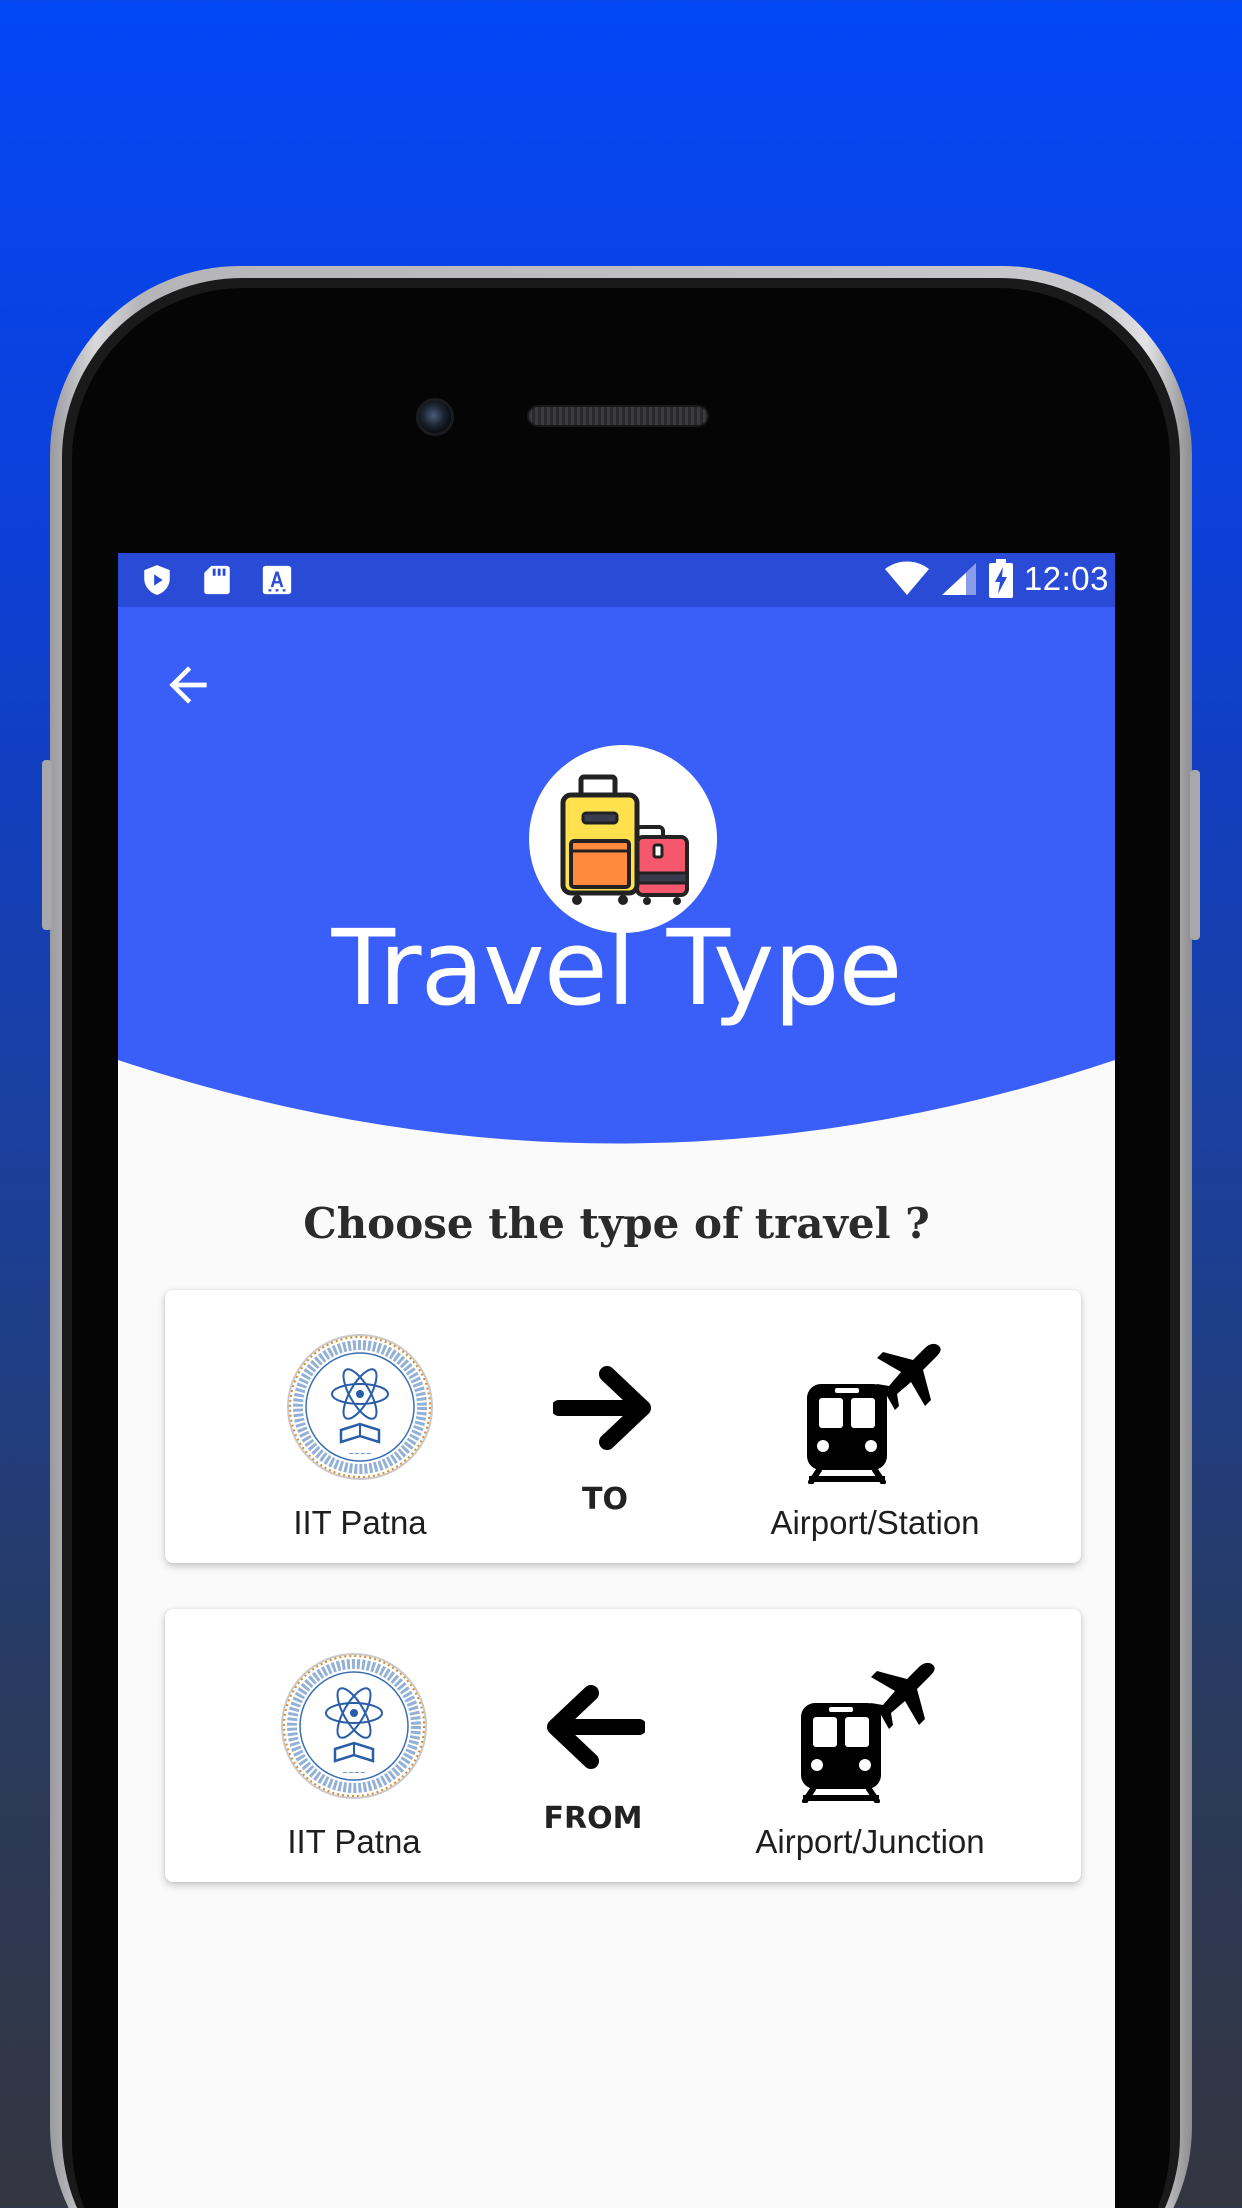 Image resolution: width=1242 pixels, height=2208 pixels. I want to click on option-card-to: ~~~~ IIT Patna TO Airport/Station, so click(623, 1426).